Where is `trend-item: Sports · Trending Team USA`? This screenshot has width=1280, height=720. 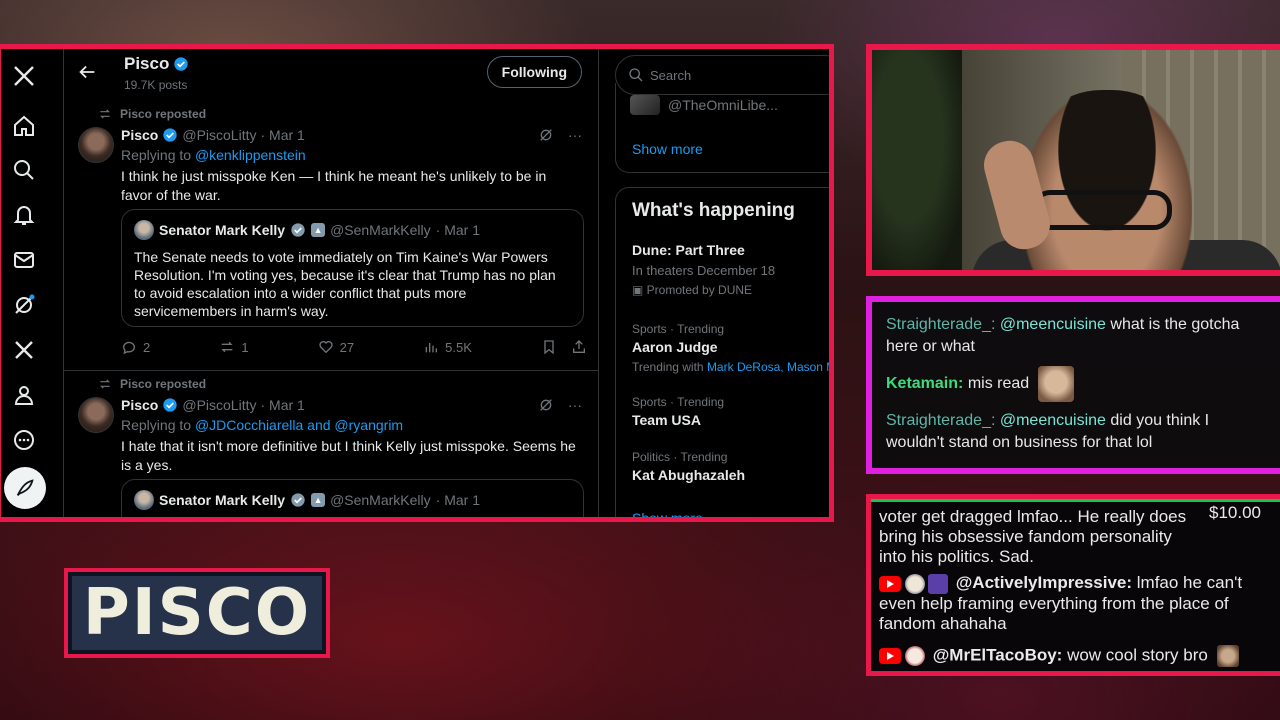
trend-item: Sports · Trending Team USA is located at coordinates (730, 411).